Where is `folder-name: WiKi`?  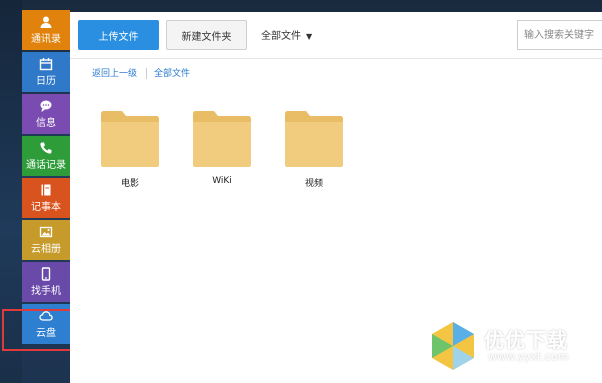 folder-name: WiKi is located at coordinates (222, 181).